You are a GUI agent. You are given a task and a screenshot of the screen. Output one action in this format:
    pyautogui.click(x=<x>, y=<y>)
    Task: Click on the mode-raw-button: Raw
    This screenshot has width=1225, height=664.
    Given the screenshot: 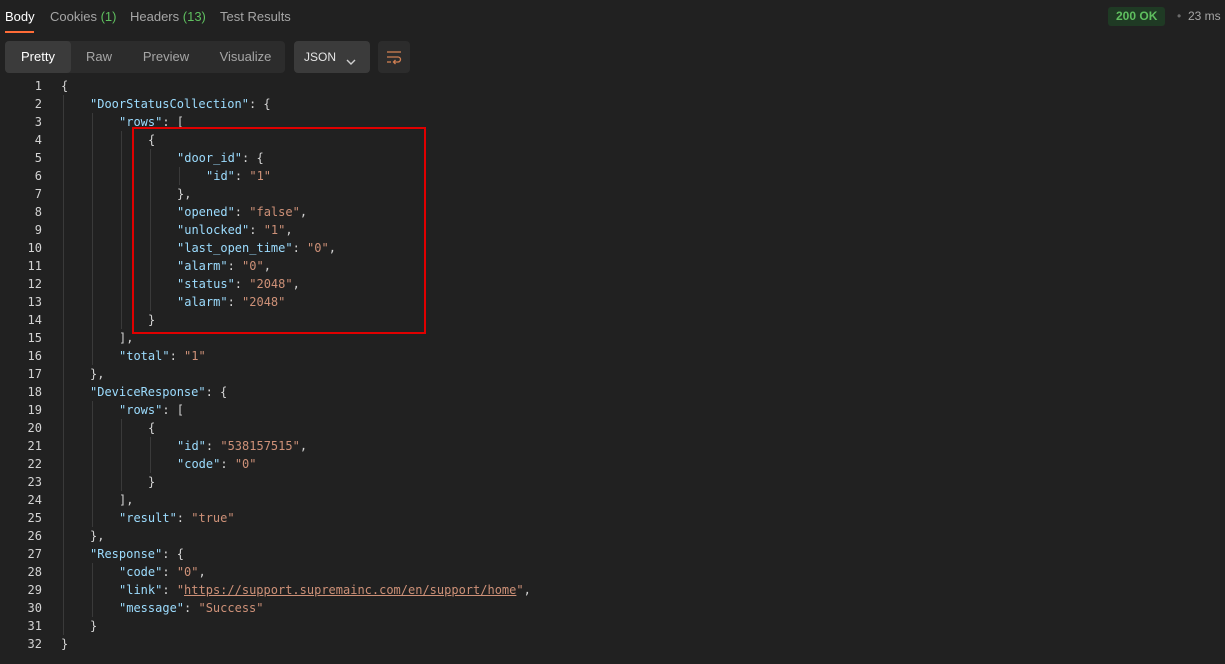 What is the action you would take?
    pyautogui.click(x=99, y=57)
    